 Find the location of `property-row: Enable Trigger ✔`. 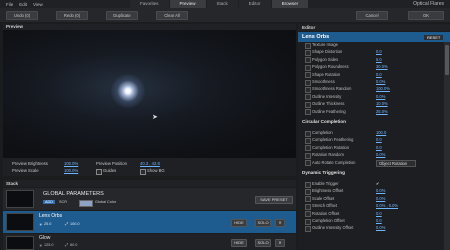

property-row: Enable Trigger ✔ is located at coordinates (371, 184).